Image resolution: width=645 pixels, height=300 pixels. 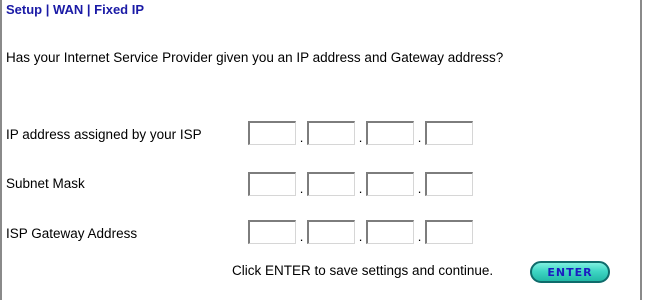 I want to click on gateway-label: ISP Gateway Address, so click(x=72, y=233).